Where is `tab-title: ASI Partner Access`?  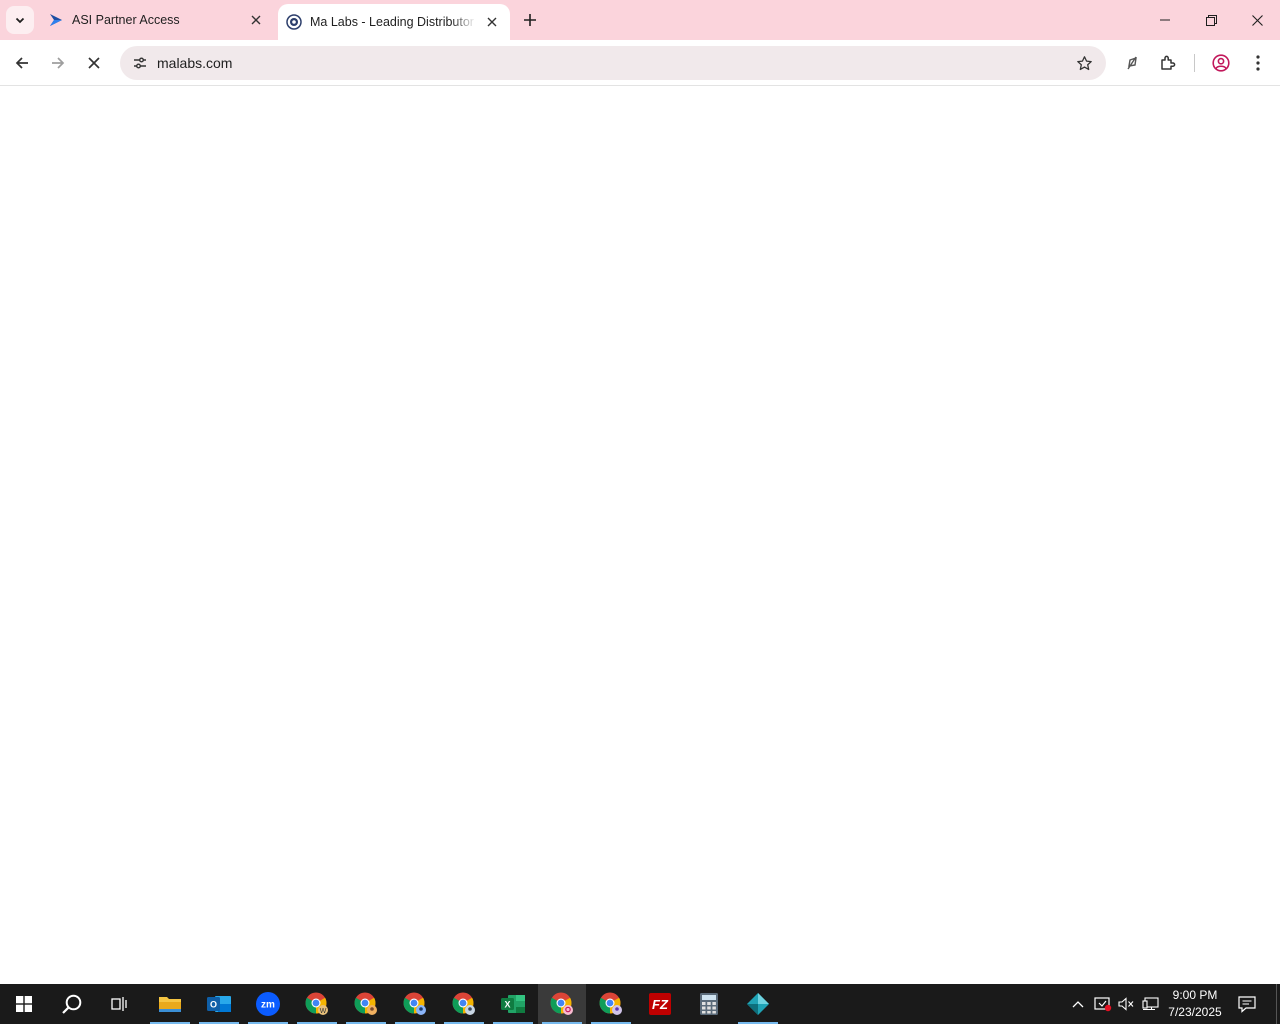
tab-title: ASI Partner Access is located at coordinates (126, 20).